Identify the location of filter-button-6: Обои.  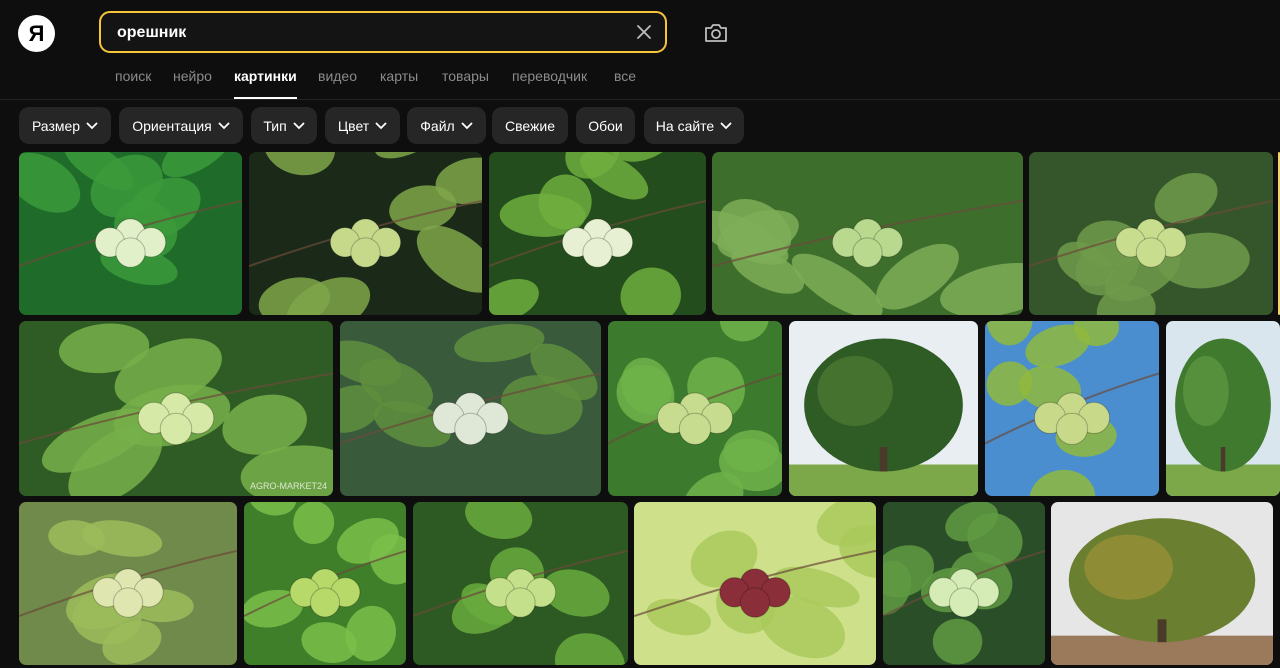
(605, 125).